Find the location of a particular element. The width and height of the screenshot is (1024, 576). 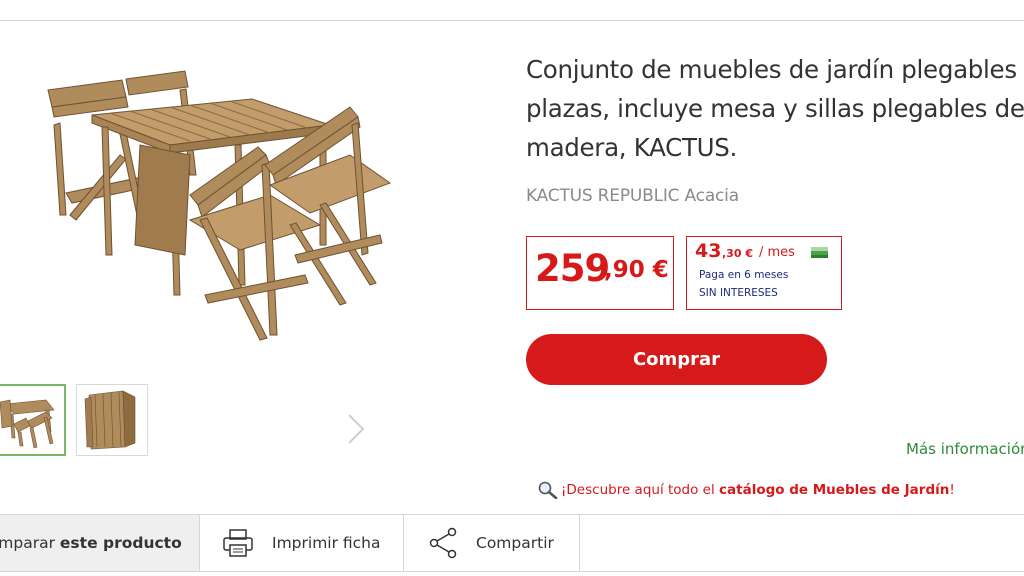

chevron-right-icon is located at coordinates (356, 429).